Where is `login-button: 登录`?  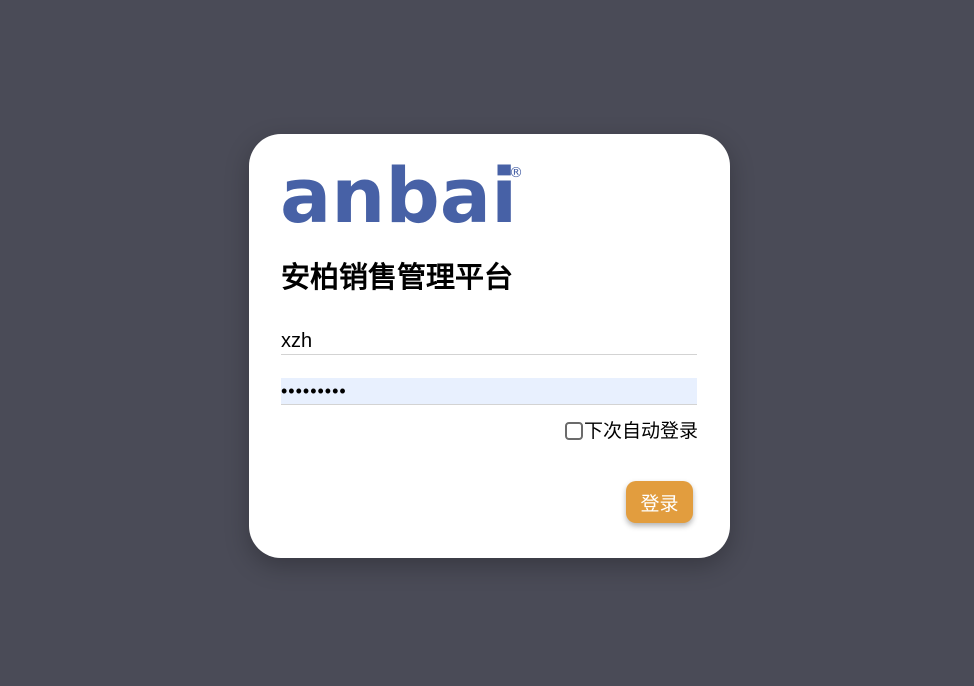 login-button: 登录 is located at coordinates (659, 502).